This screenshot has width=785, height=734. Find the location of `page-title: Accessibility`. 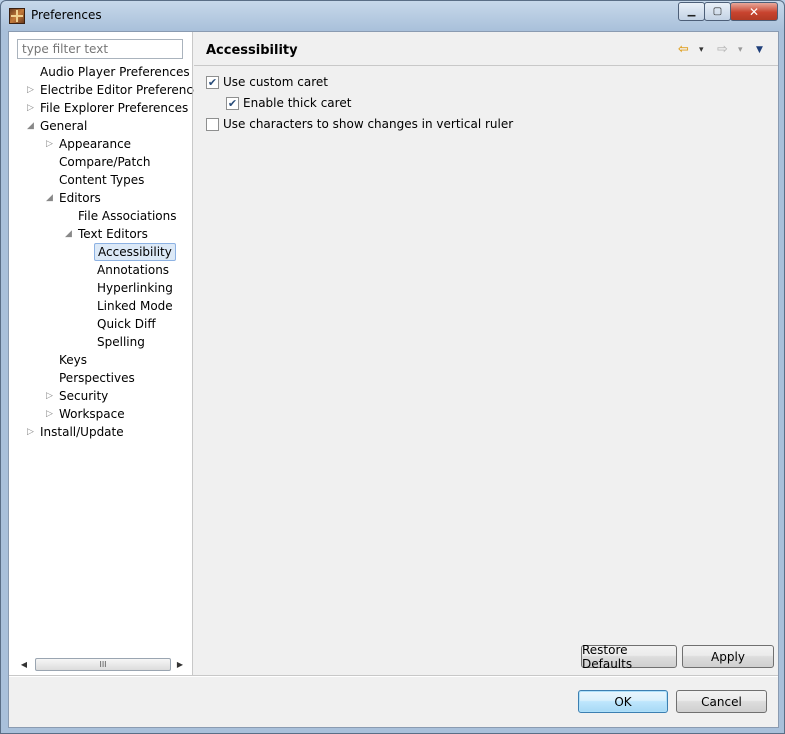

page-title: Accessibility is located at coordinates (252, 50).